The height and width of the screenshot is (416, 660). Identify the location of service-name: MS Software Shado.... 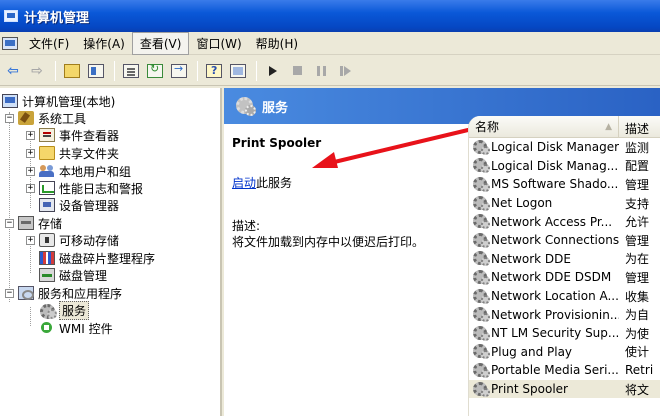
(555, 184).